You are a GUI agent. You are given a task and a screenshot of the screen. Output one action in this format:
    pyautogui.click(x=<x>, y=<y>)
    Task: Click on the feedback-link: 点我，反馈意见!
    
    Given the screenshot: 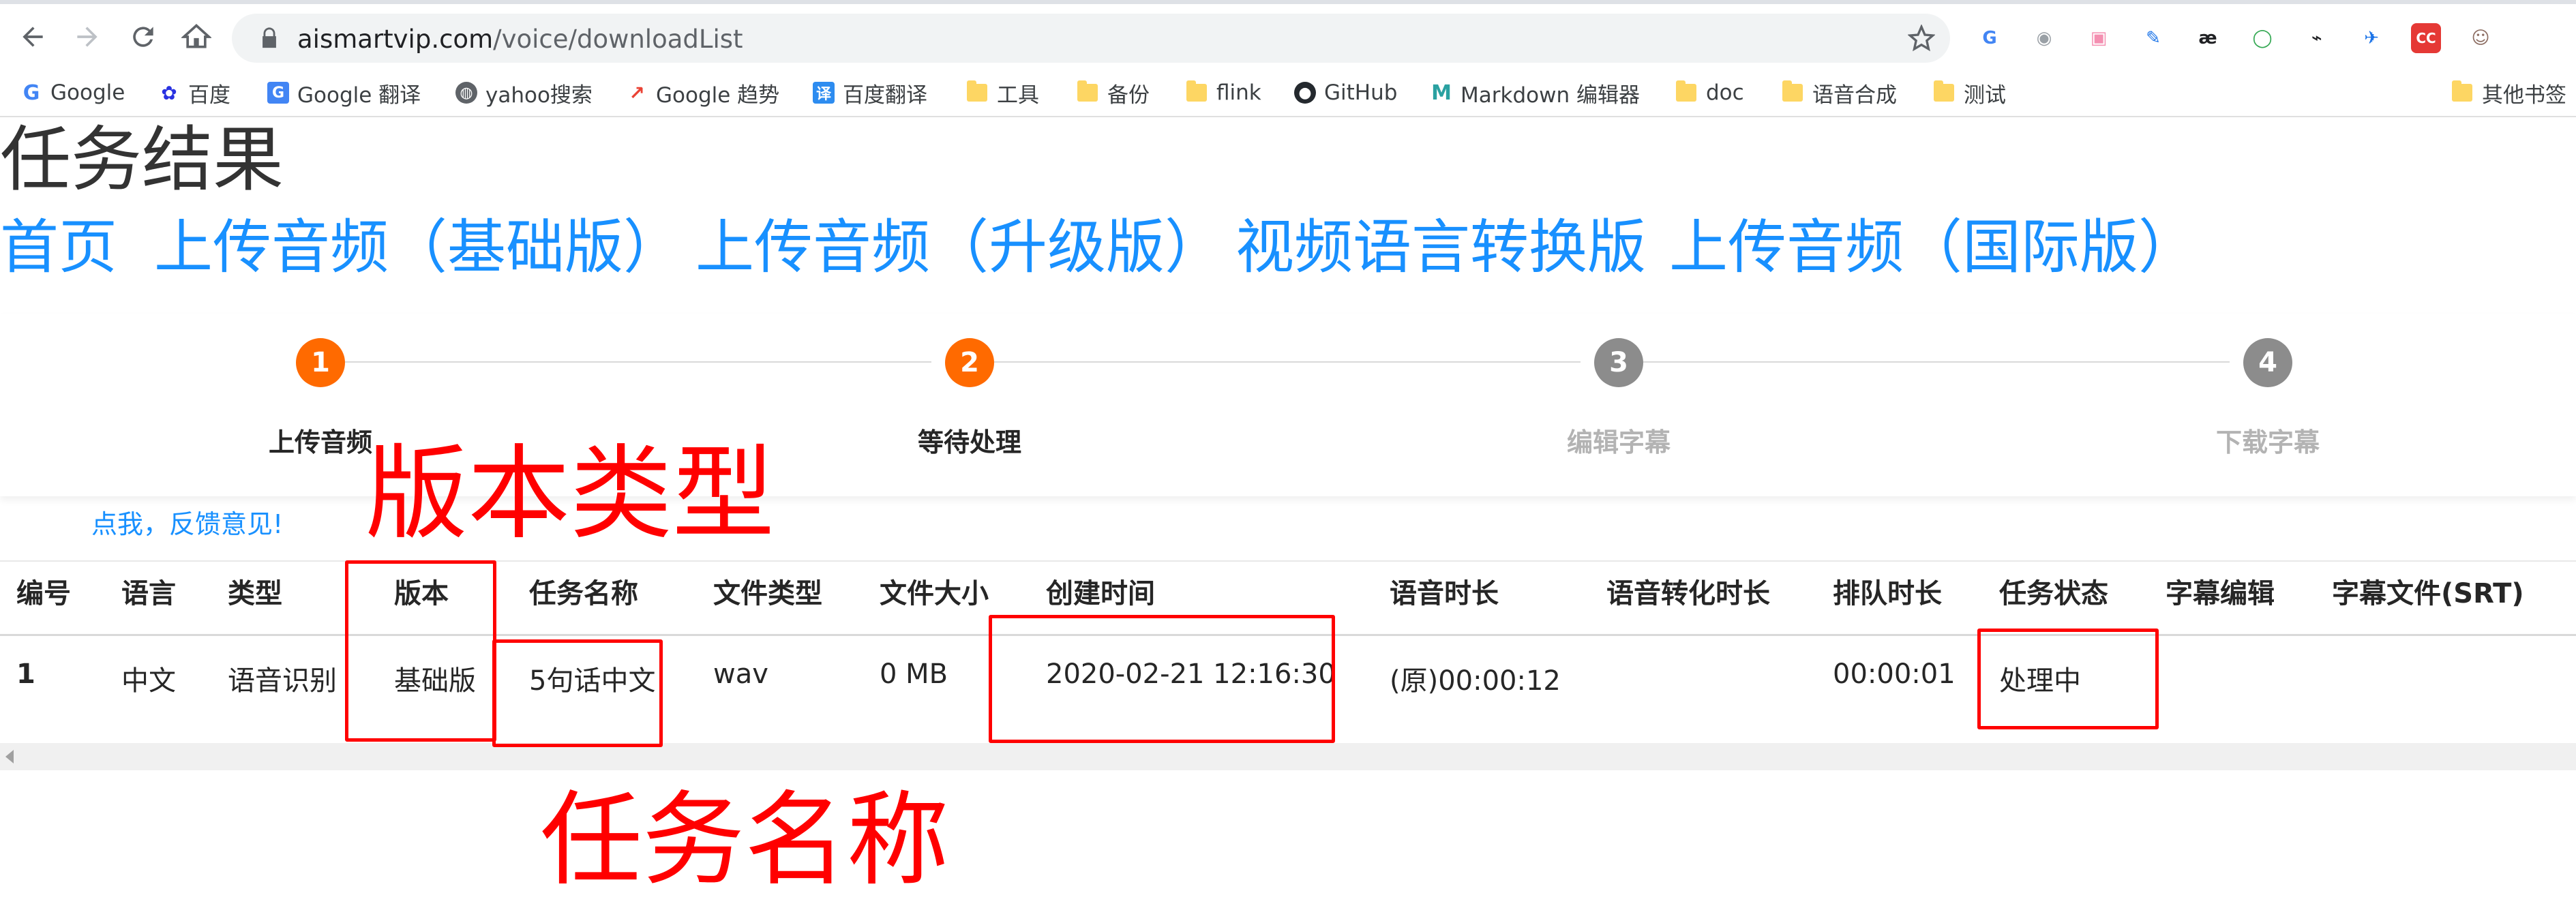 What is the action you would take?
    pyautogui.click(x=187, y=522)
    